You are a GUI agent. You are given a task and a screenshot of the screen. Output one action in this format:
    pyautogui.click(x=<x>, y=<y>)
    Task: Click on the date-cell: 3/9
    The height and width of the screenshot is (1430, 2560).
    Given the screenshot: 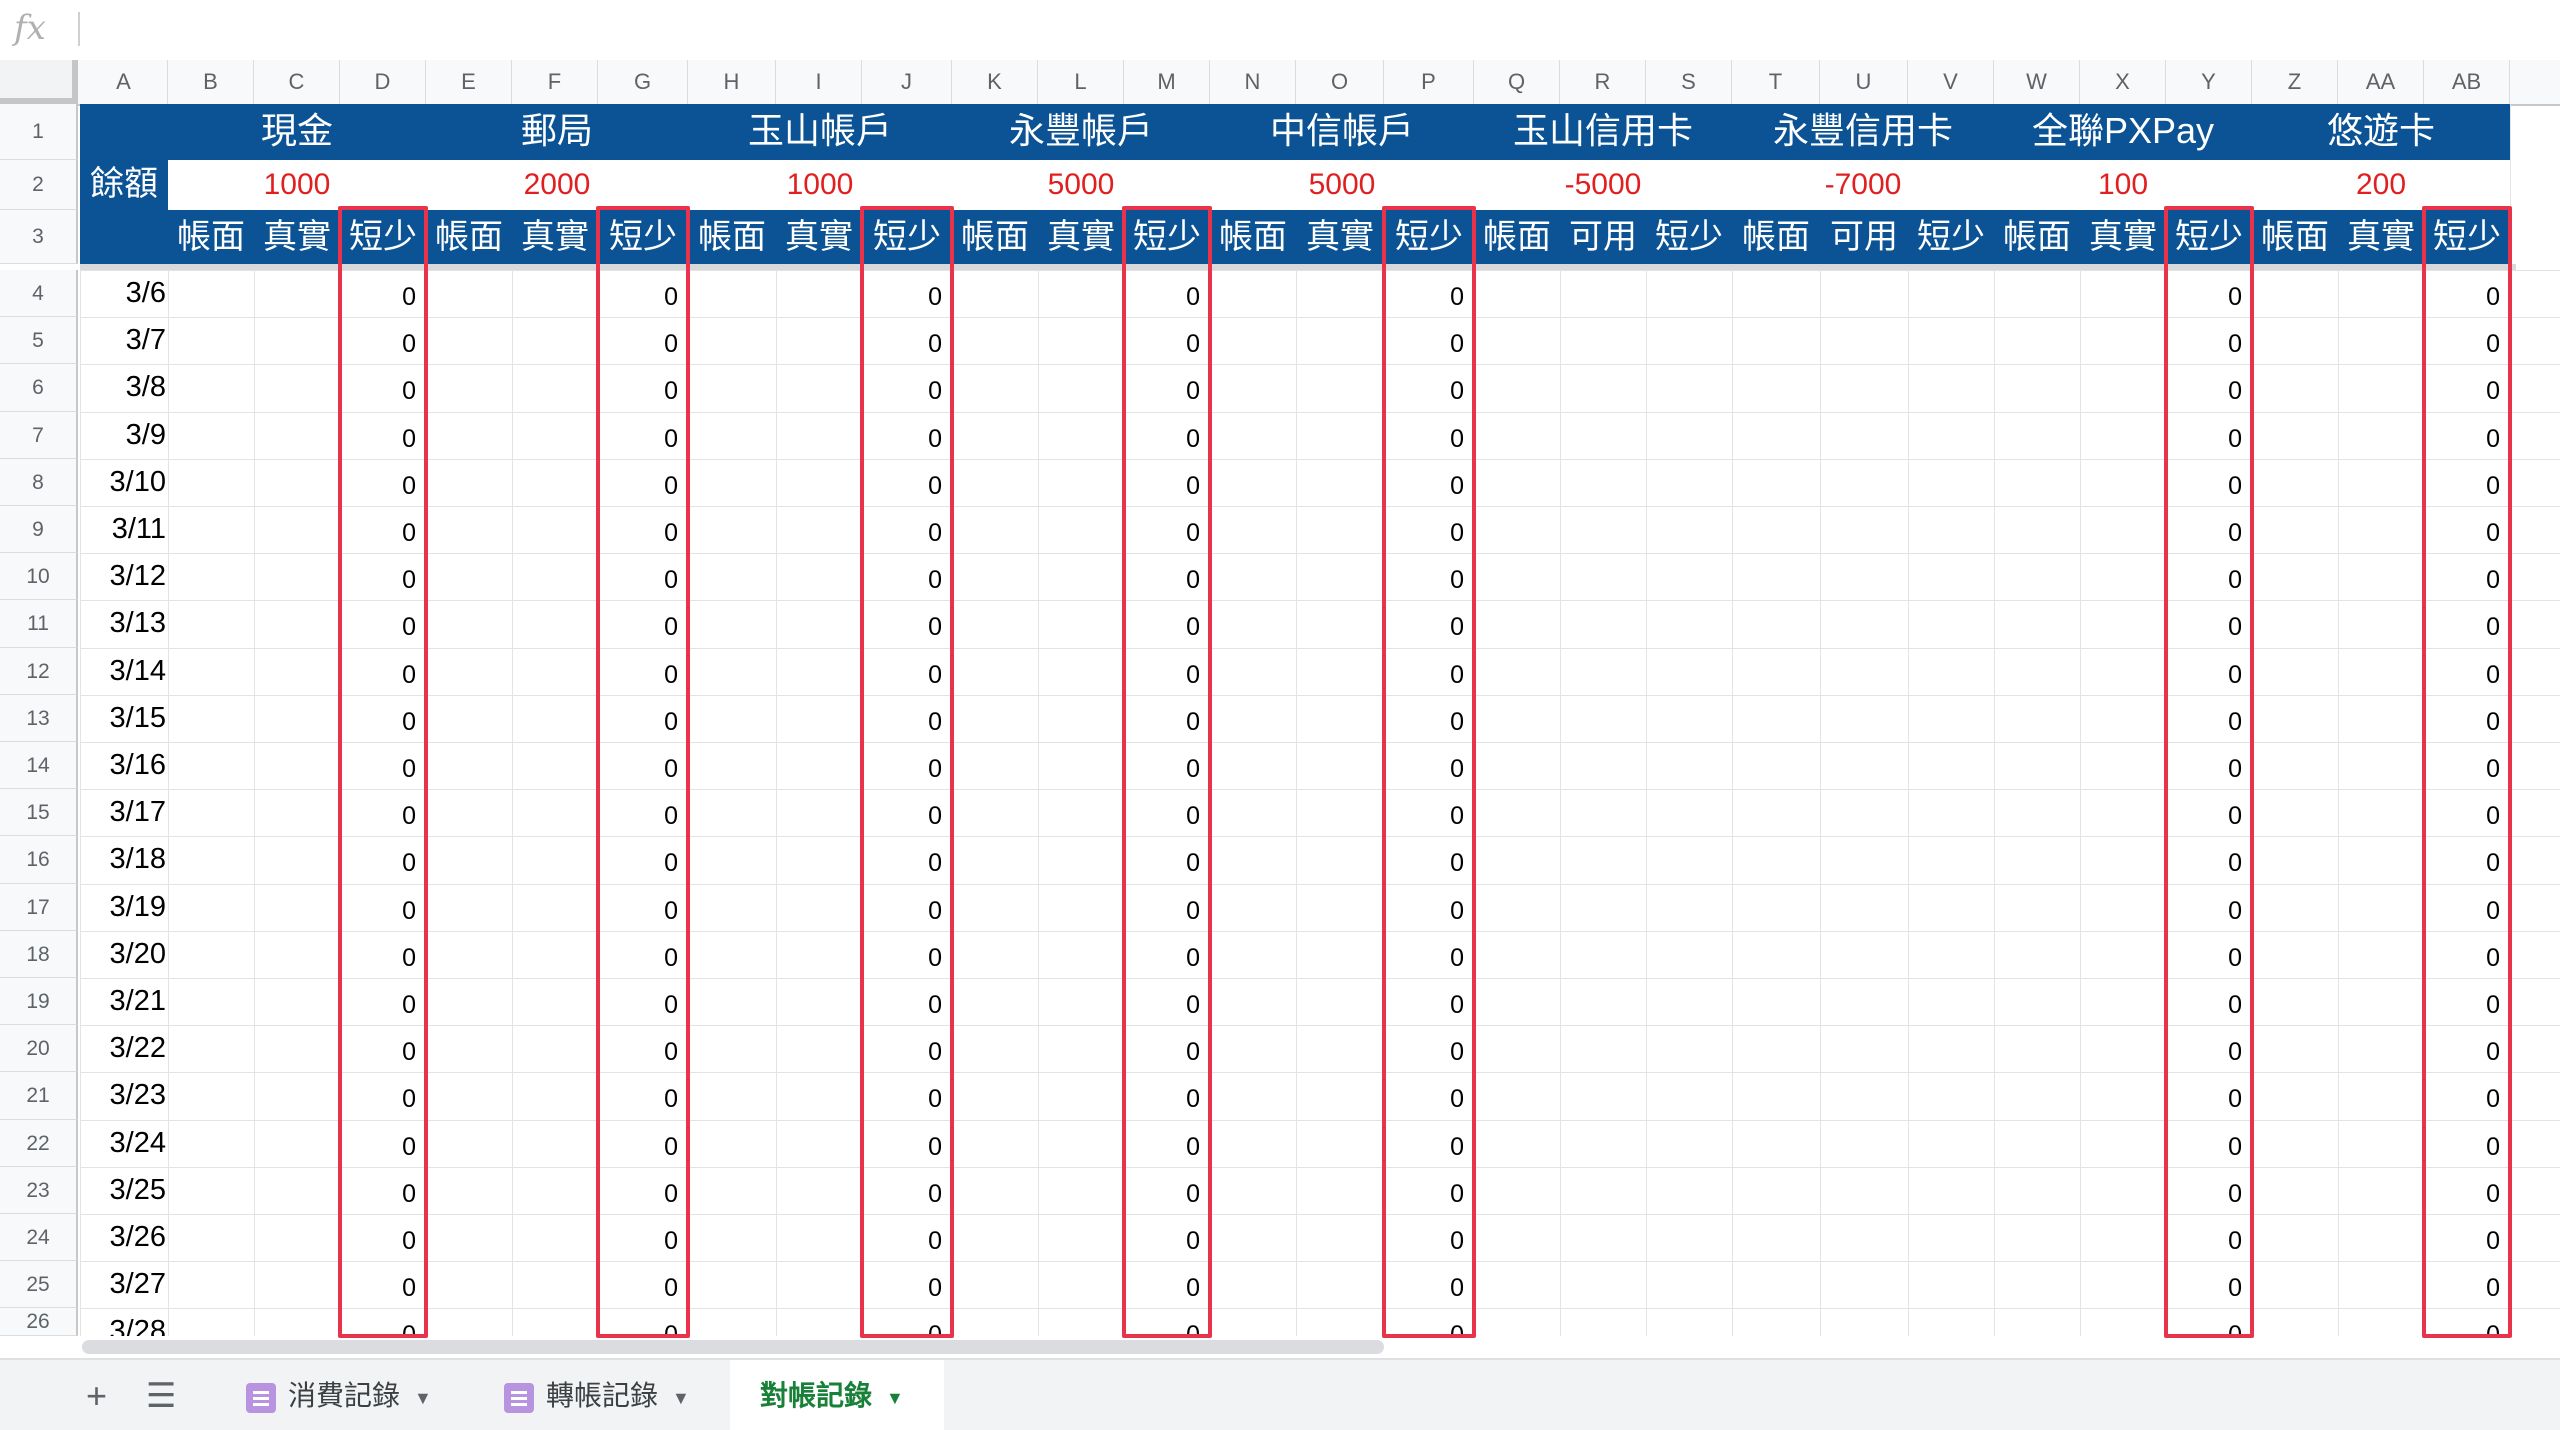 What is the action you would take?
    pyautogui.click(x=123, y=438)
    